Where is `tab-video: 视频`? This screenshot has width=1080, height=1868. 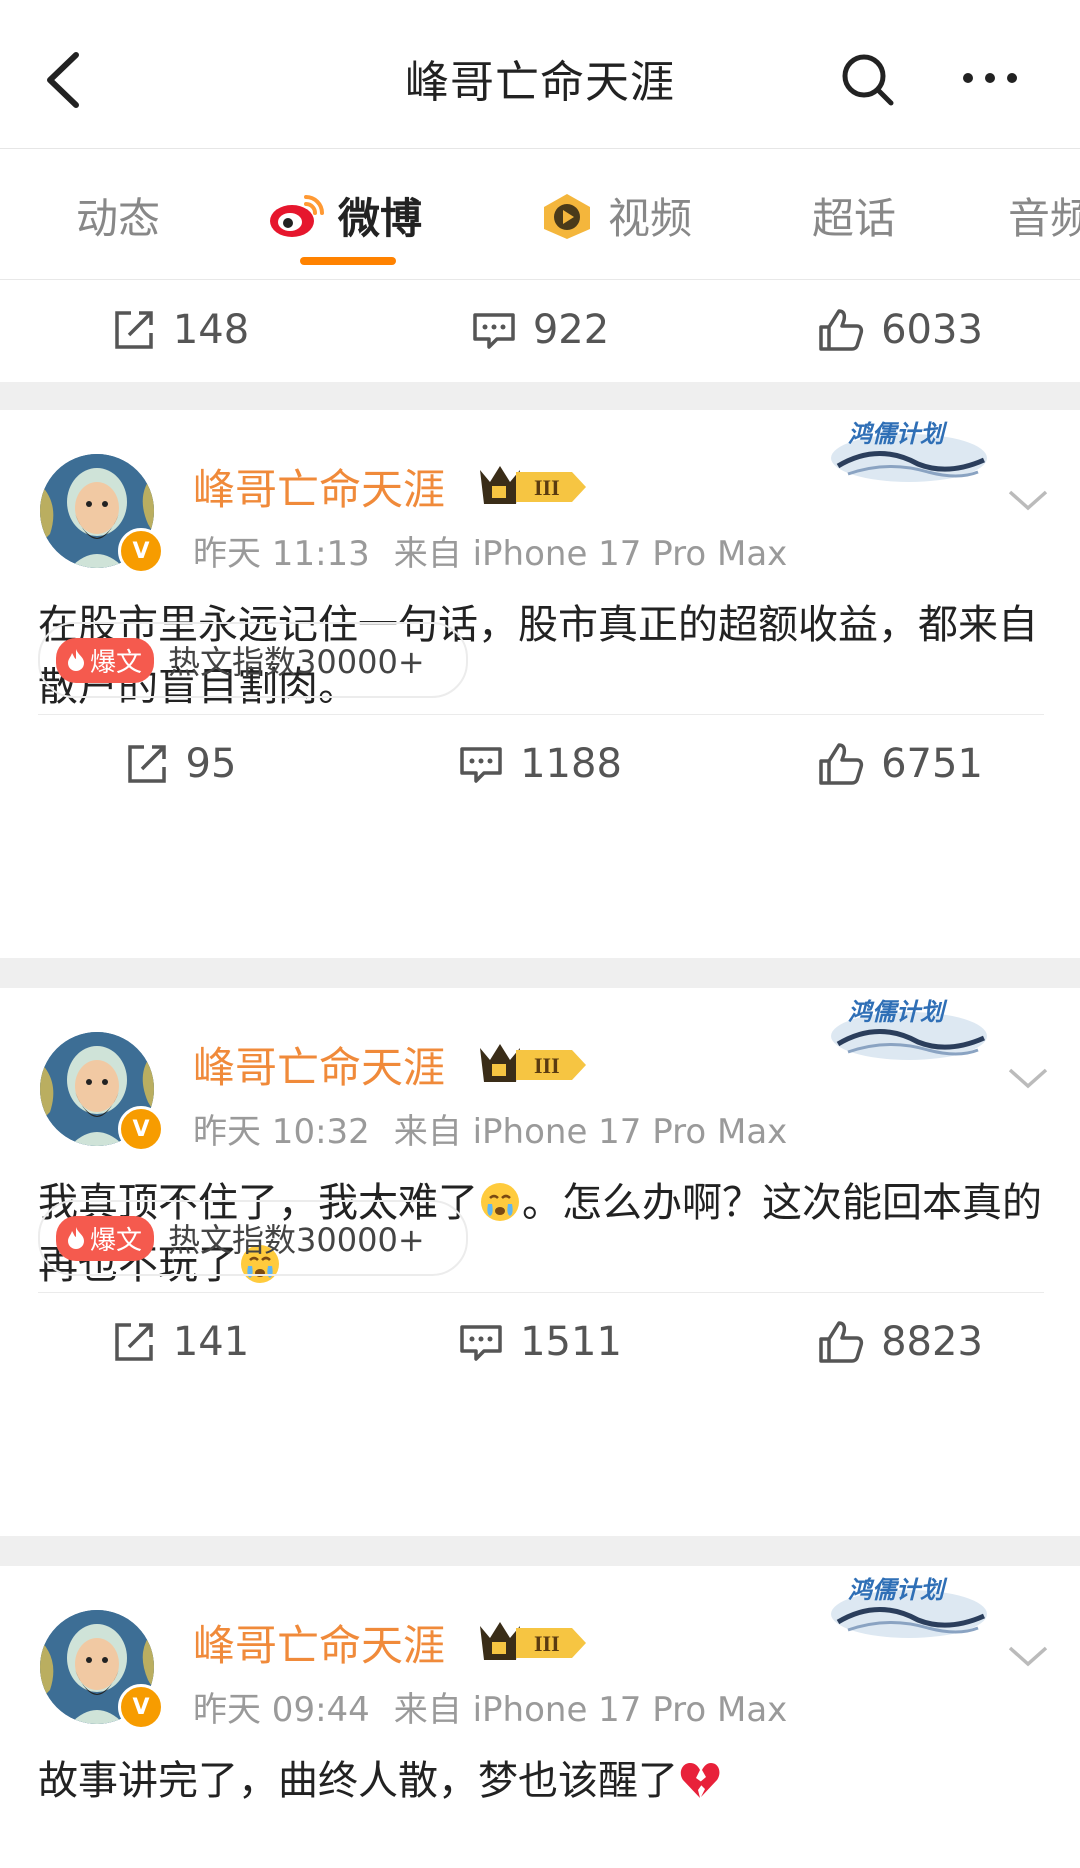
tab-video: 视频 is located at coordinates (615, 215).